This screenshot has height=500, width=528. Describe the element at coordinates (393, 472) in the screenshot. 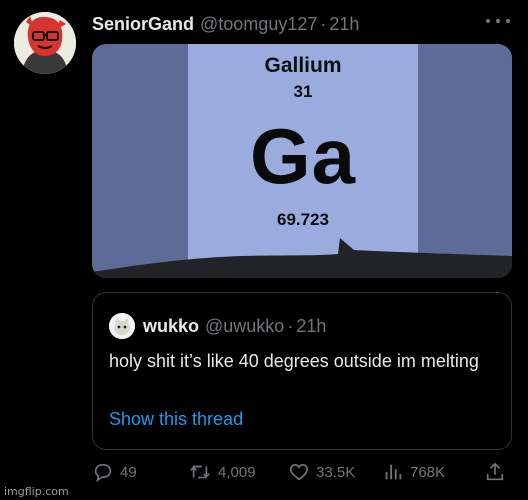

I see `views-icon` at that location.